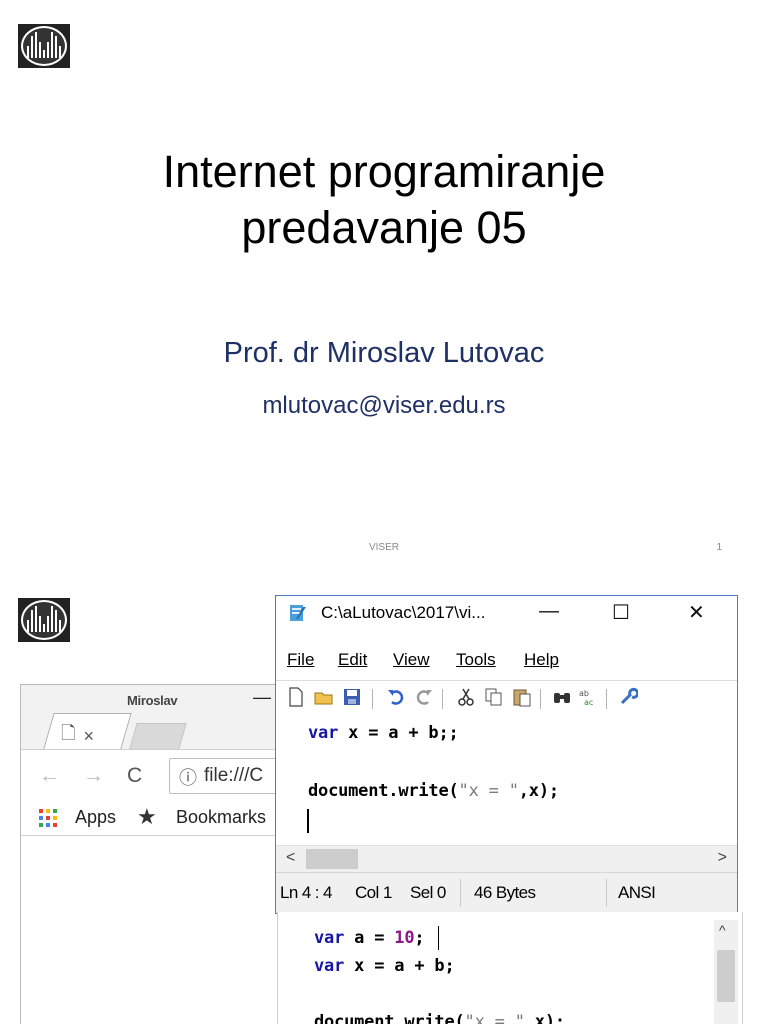 The image size is (768, 1024). I want to click on copy-icon, so click(494, 697).